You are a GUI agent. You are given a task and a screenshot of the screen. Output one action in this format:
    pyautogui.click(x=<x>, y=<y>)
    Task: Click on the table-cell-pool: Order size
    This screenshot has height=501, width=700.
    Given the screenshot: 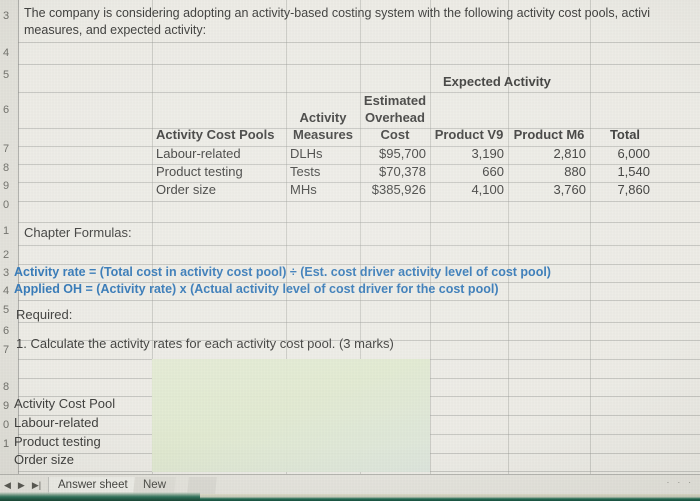 What is the action you would take?
    pyautogui.click(x=186, y=189)
    